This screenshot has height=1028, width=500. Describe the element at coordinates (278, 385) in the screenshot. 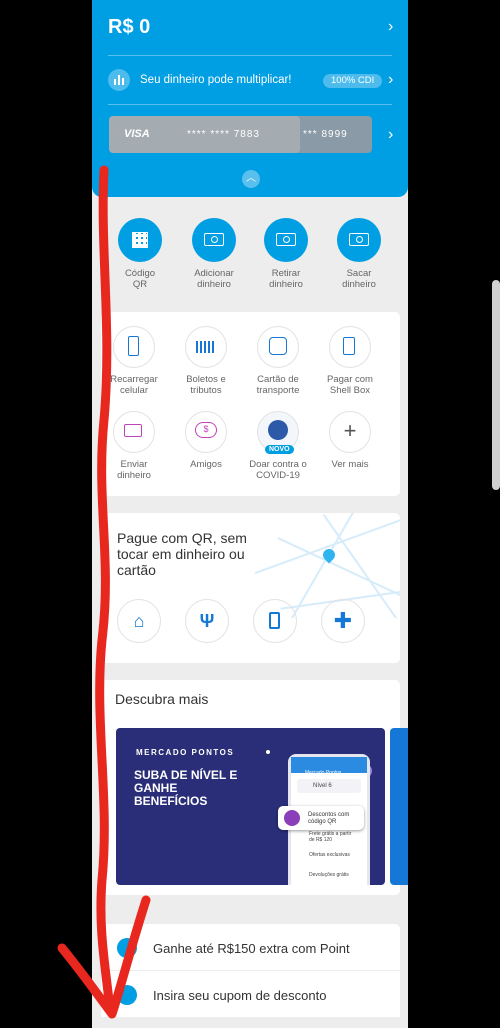

I see `service-label: Cartão de transporte` at that location.